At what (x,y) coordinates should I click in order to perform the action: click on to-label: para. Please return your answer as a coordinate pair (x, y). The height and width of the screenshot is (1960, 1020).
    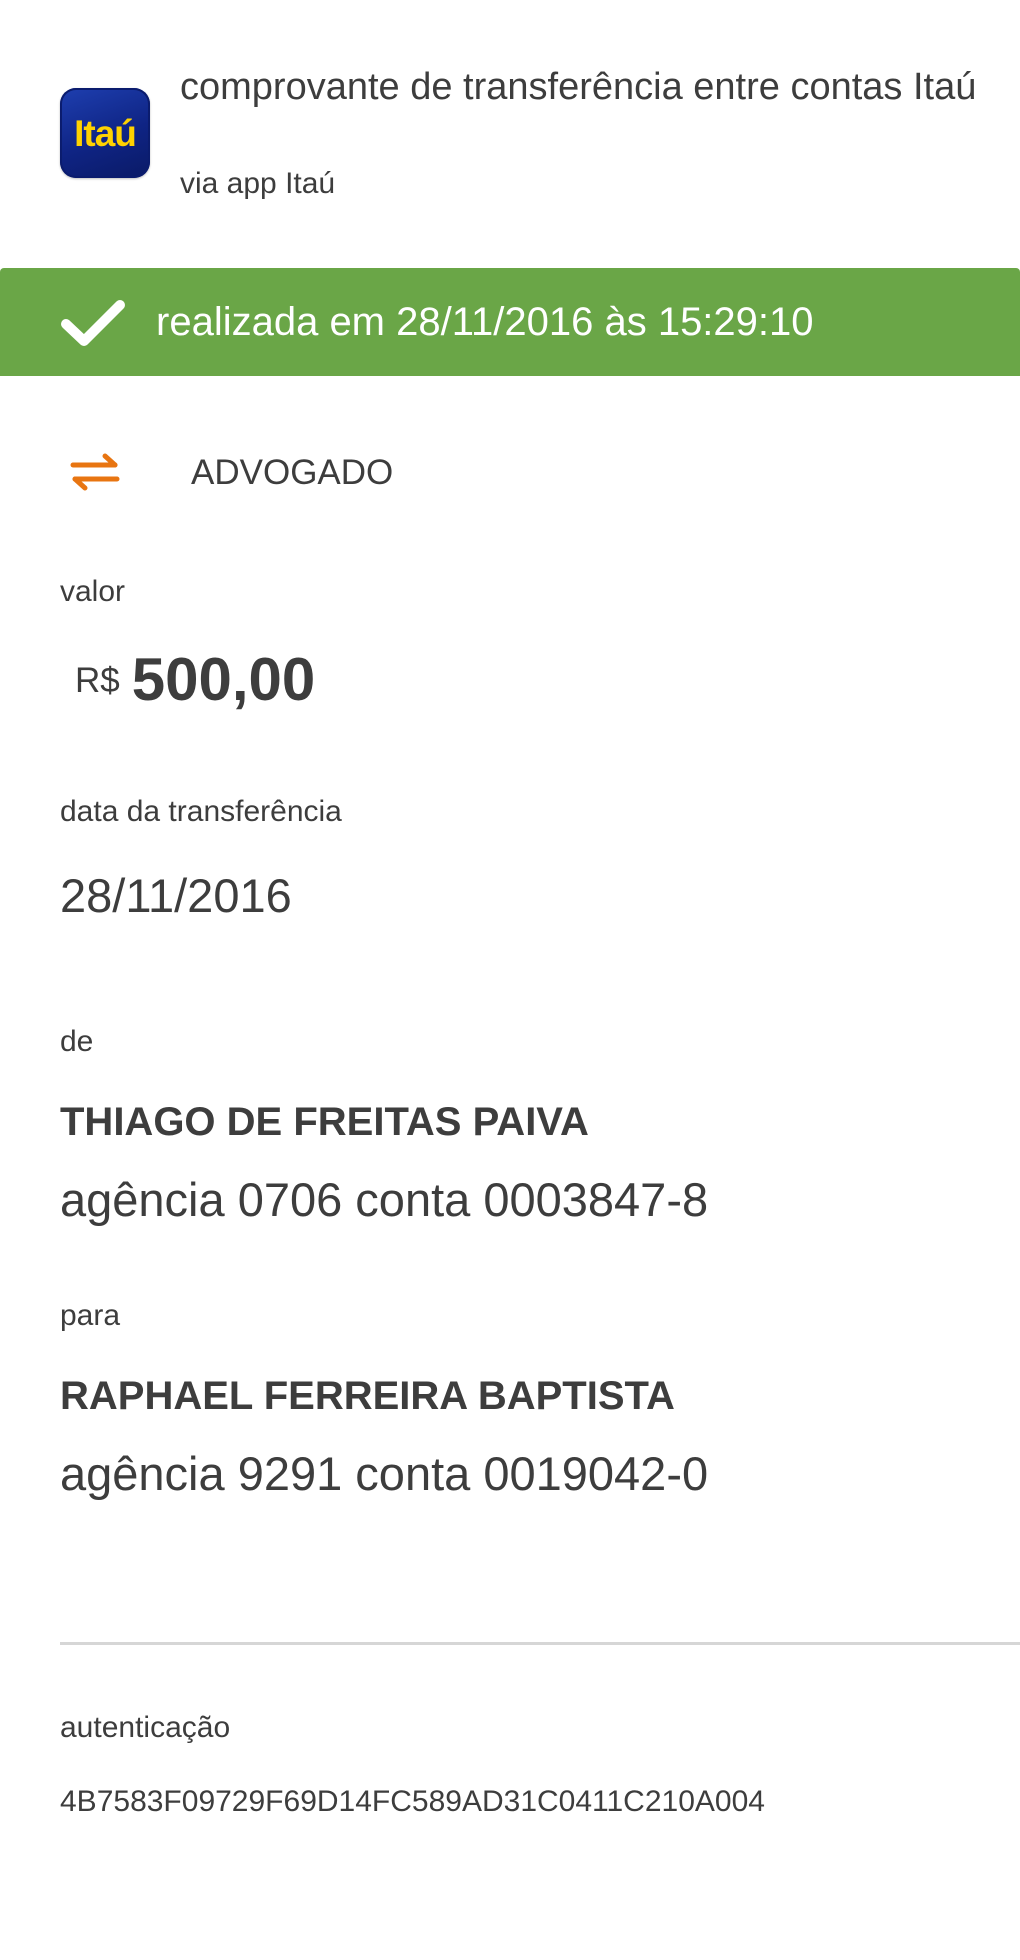
    Looking at the image, I should click on (90, 1315).